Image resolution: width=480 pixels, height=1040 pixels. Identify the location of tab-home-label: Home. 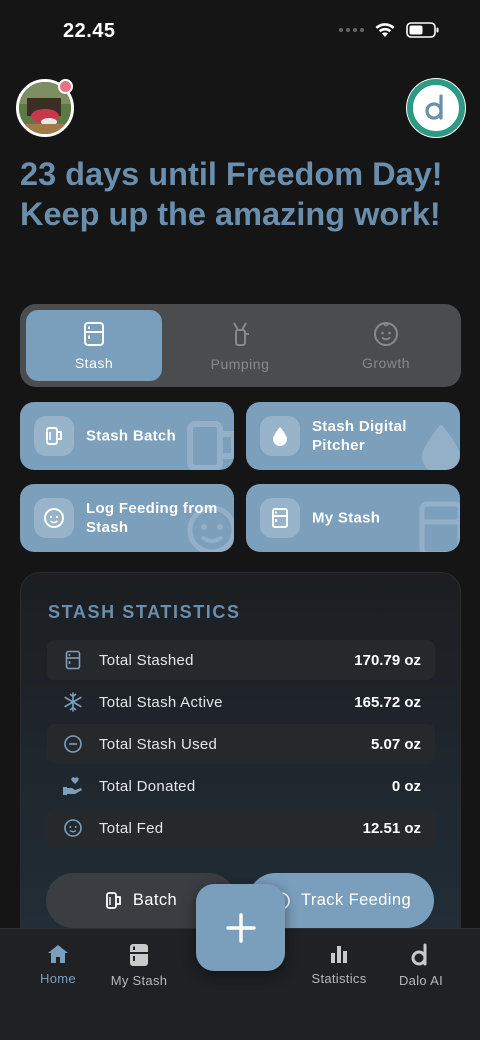
(58, 978).